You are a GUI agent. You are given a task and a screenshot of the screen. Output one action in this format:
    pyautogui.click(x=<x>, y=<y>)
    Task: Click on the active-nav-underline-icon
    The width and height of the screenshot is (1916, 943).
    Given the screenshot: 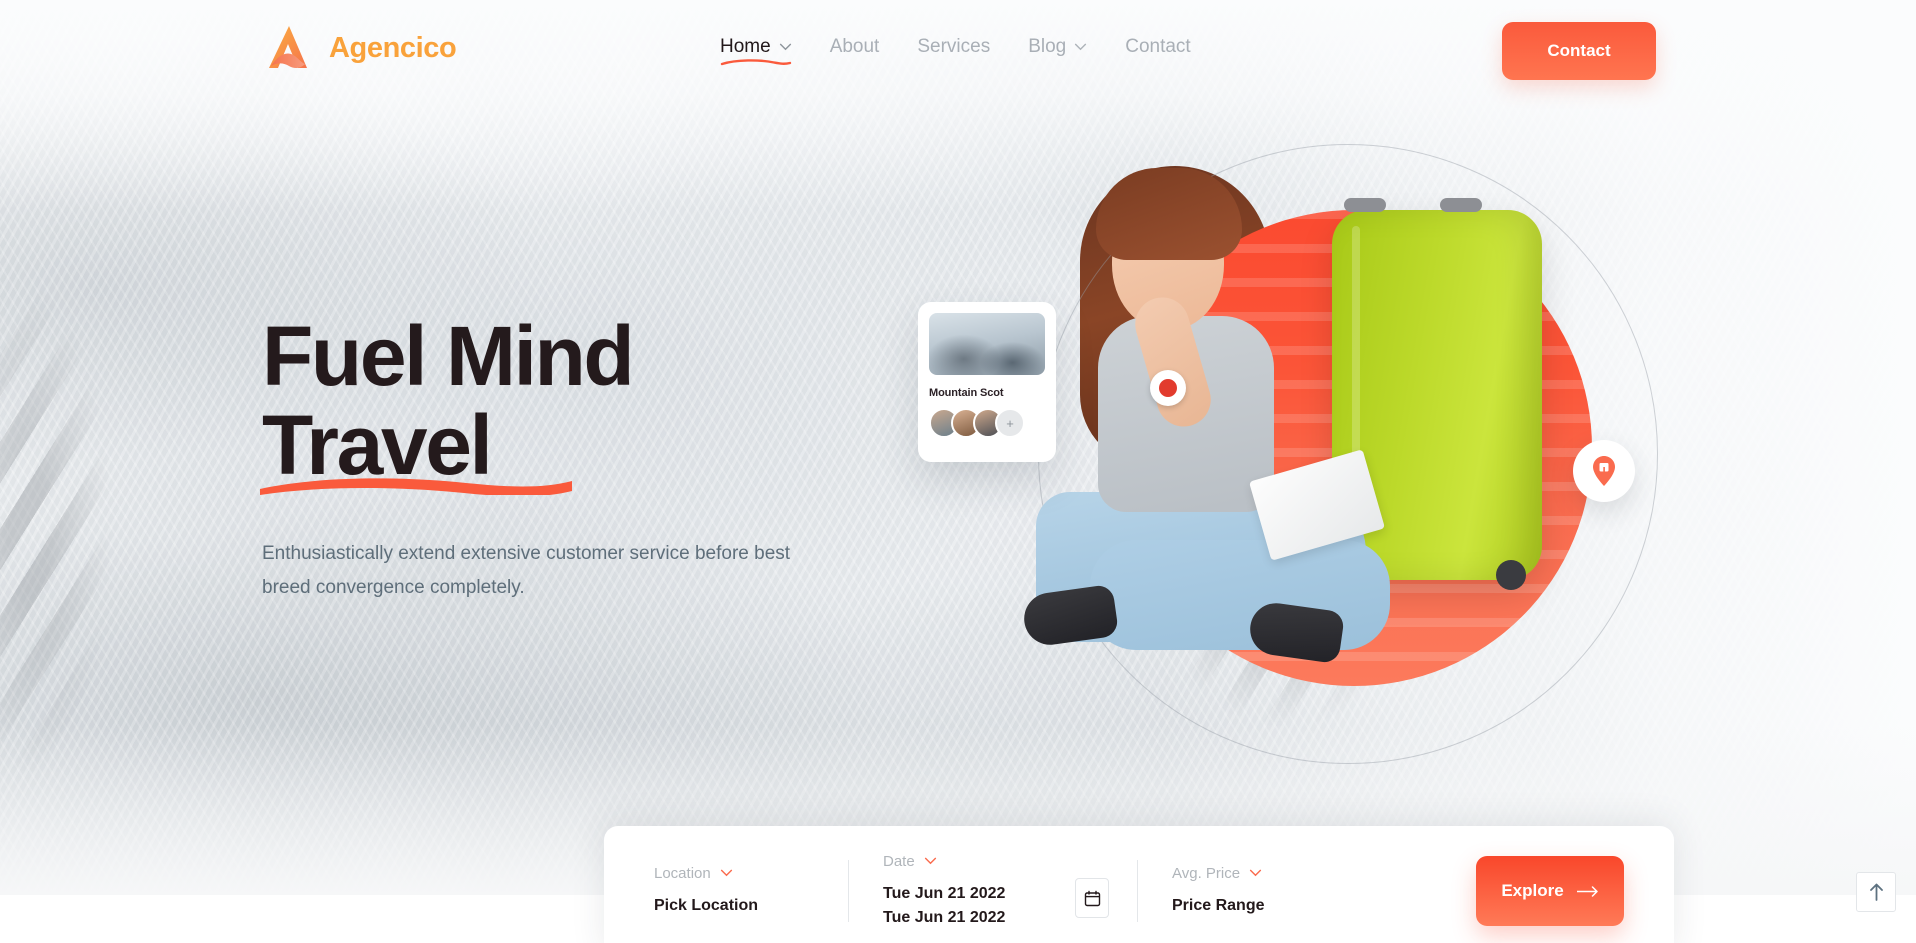 What is the action you would take?
    pyautogui.click(x=756, y=62)
    